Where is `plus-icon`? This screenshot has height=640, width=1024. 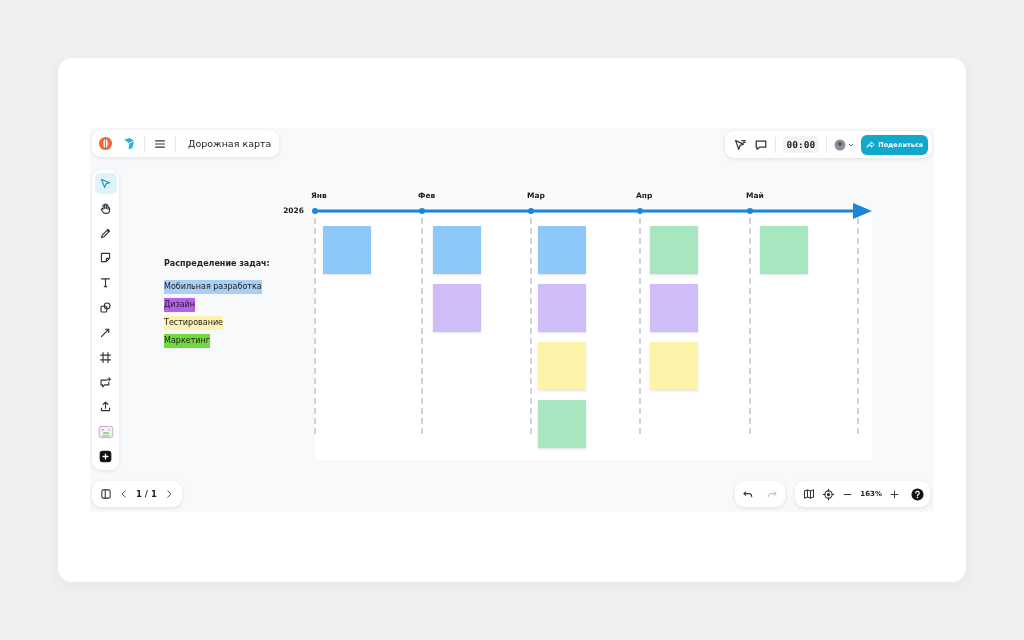 plus-icon is located at coordinates (894, 494).